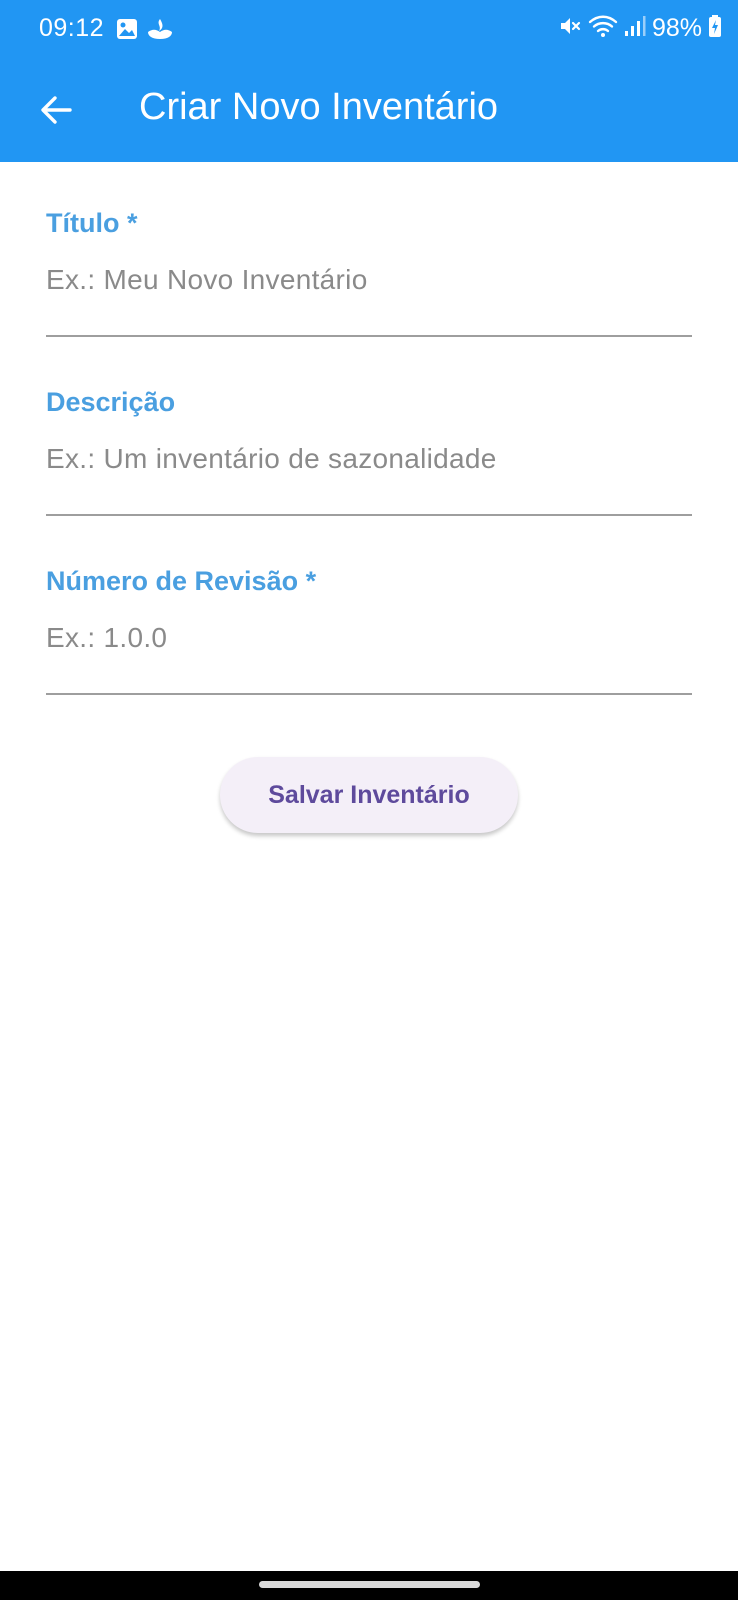  I want to click on home-gesture-handle, so click(369, 1584).